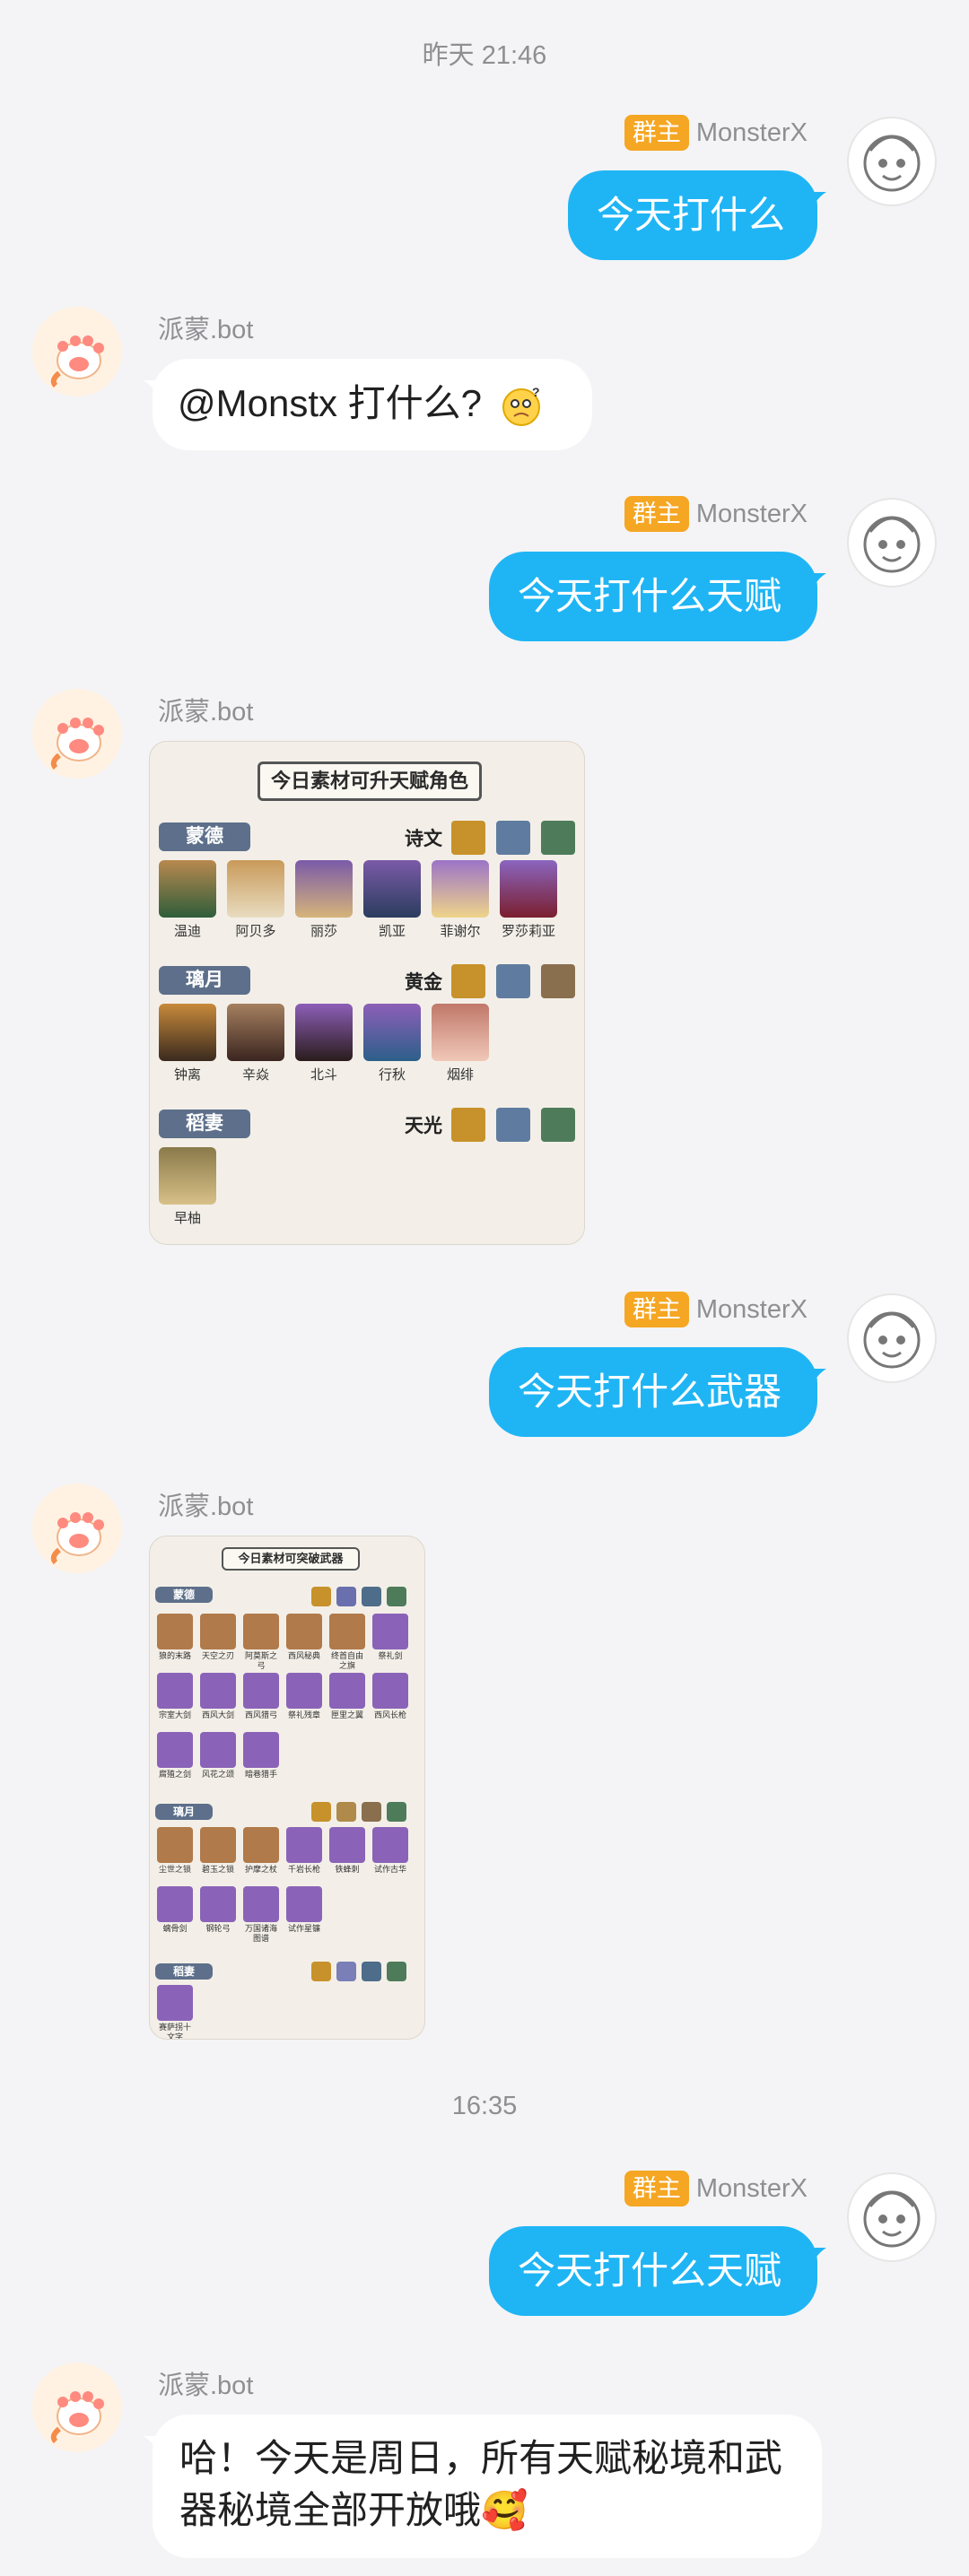  Describe the element at coordinates (303, 1869) in the screenshot. I see `weapon-name: 千岩长枪` at that location.